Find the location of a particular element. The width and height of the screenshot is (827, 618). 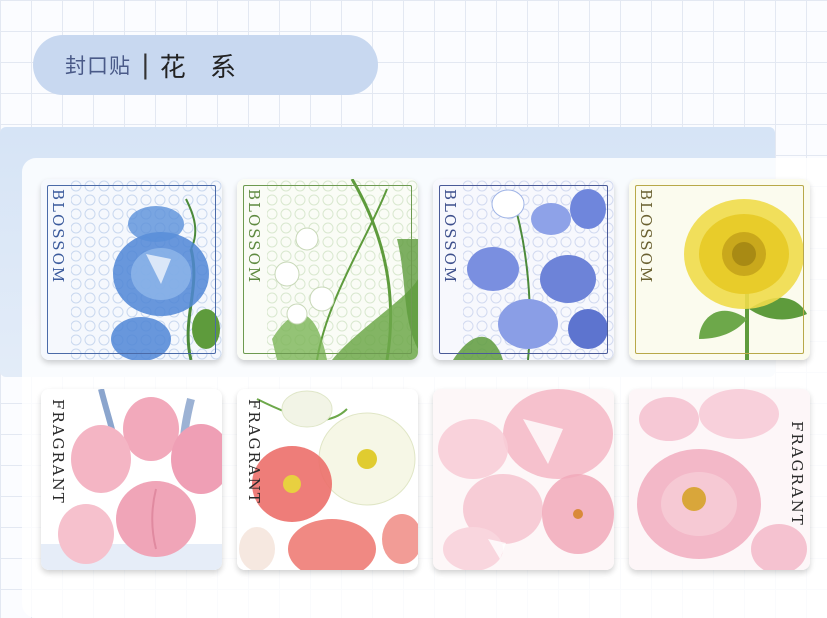

sticker-card-sunflower: BLOSSOM is located at coordinates (719, 269).